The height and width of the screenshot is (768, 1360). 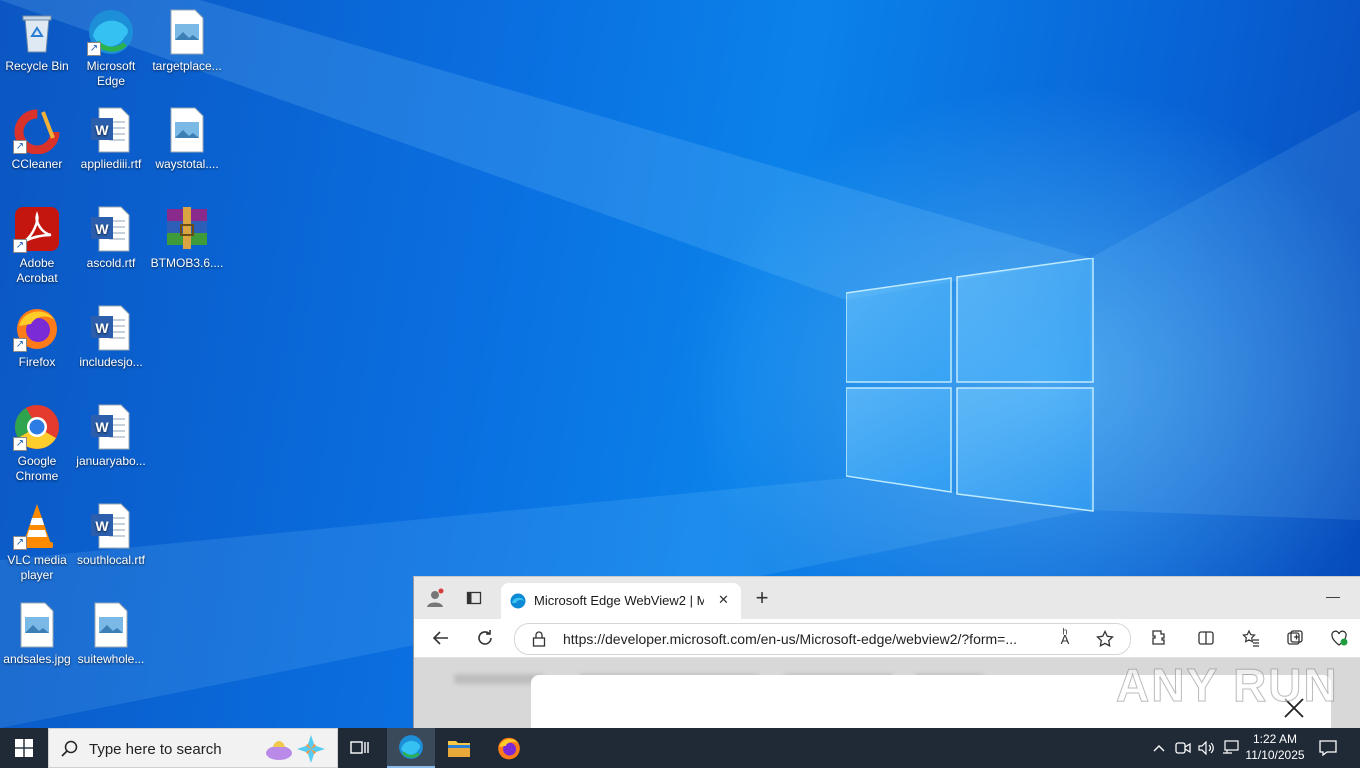 What do you see at coordinates (1206, 638) in the screenshot?
I see `split-screen-icon` at bounding box center [1206, 638].